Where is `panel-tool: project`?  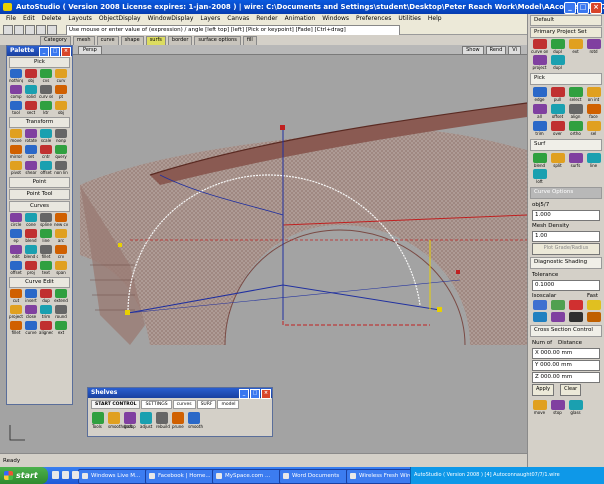
panel-tool: project is located at coordinates (539, 63).